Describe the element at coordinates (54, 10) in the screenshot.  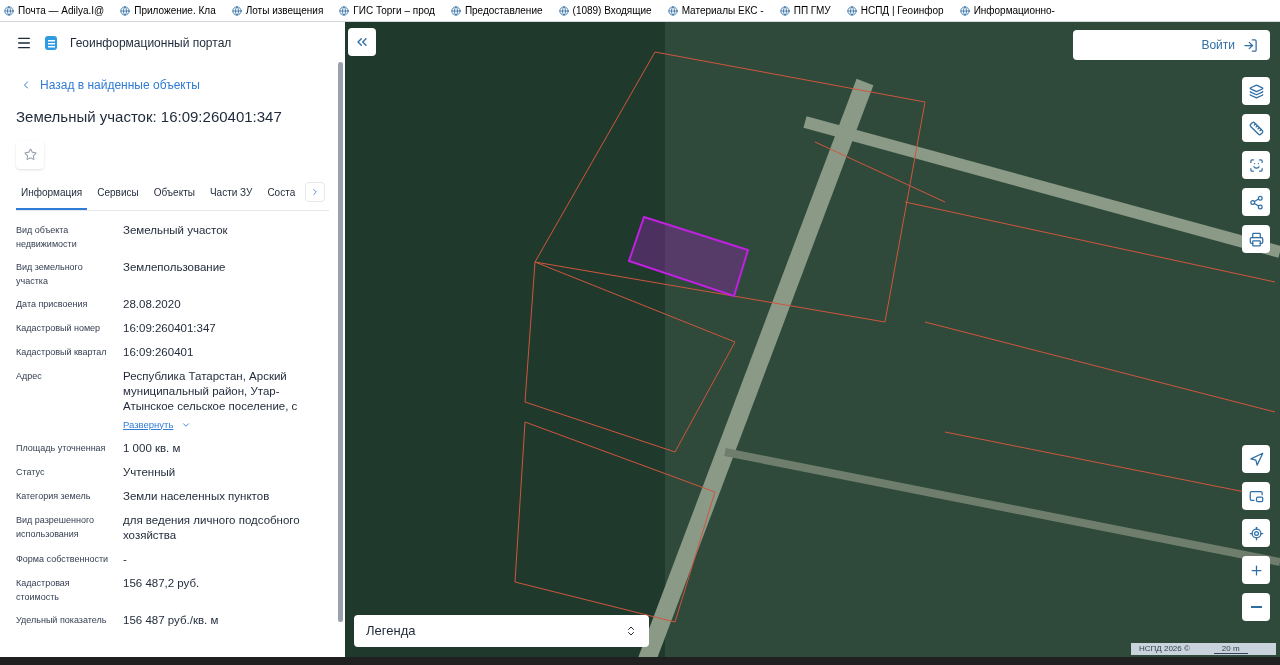
I see `bookmark-link: Почта — Adilya.I@` at that location.